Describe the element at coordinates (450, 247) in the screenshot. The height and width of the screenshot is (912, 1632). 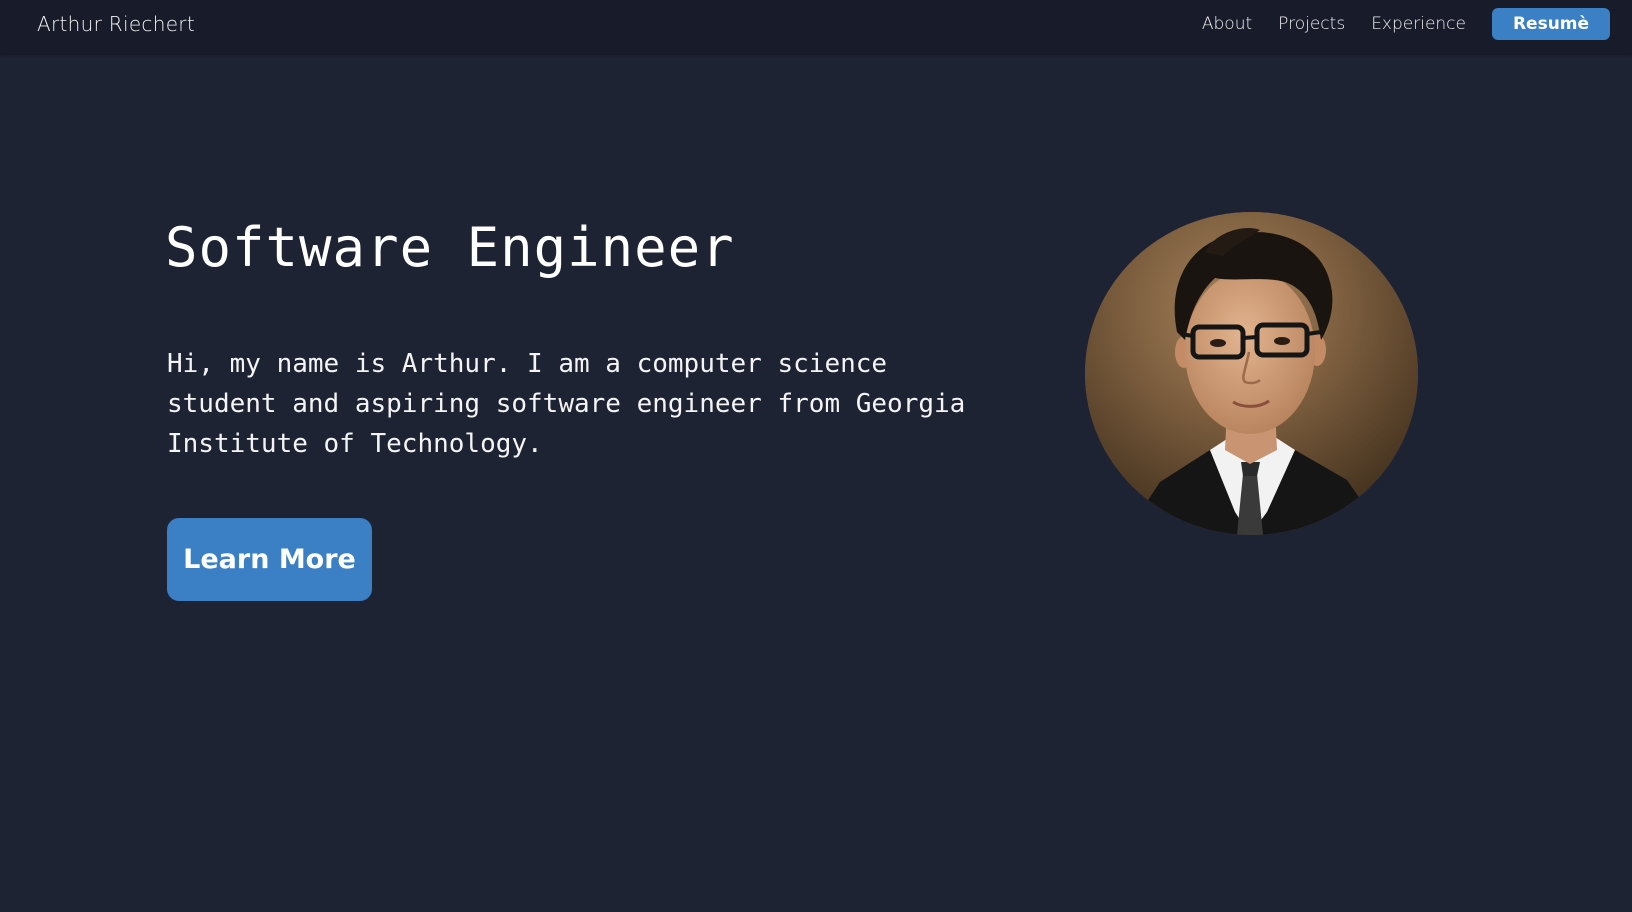
I see `hero-title: Software Engineer` at that location.